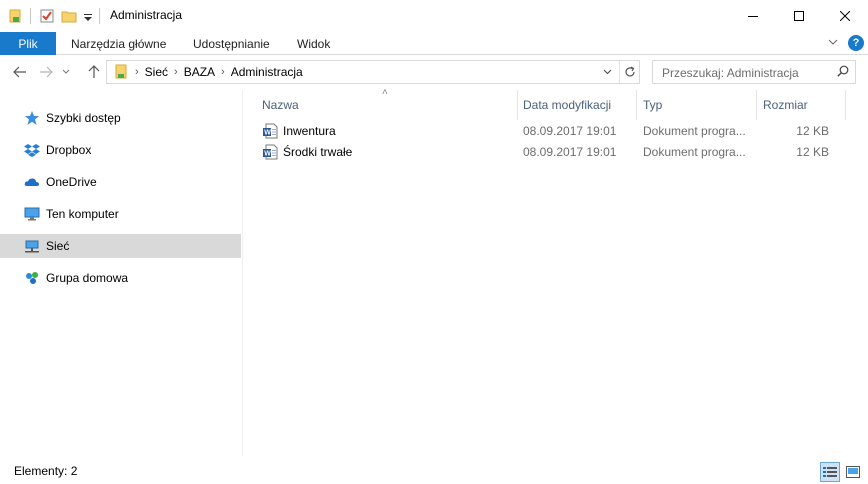  What do you see at coordinates (280, 105) in the screenshot?
I see `column-header-name: Nazwa` at bounding box center [280, 105].